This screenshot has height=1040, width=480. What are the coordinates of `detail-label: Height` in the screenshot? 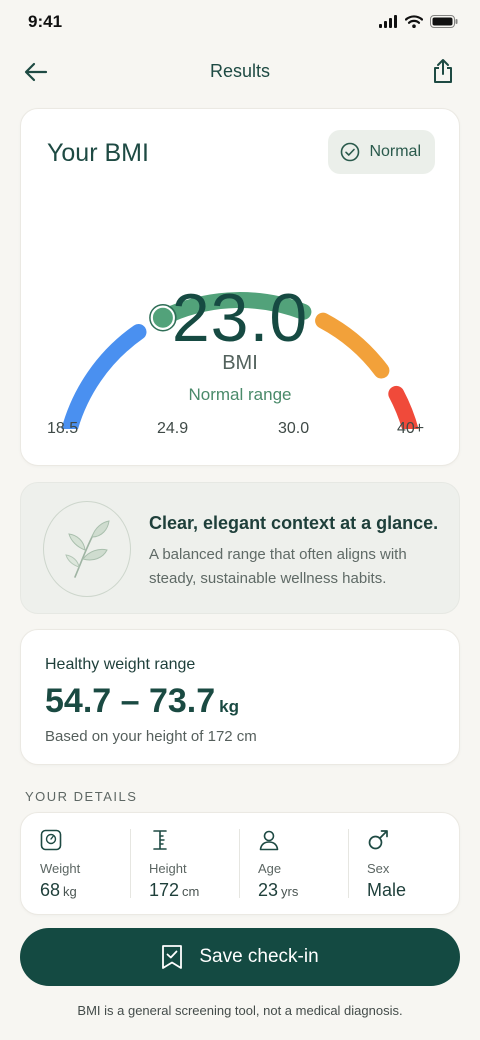 It's located at (168, 868).